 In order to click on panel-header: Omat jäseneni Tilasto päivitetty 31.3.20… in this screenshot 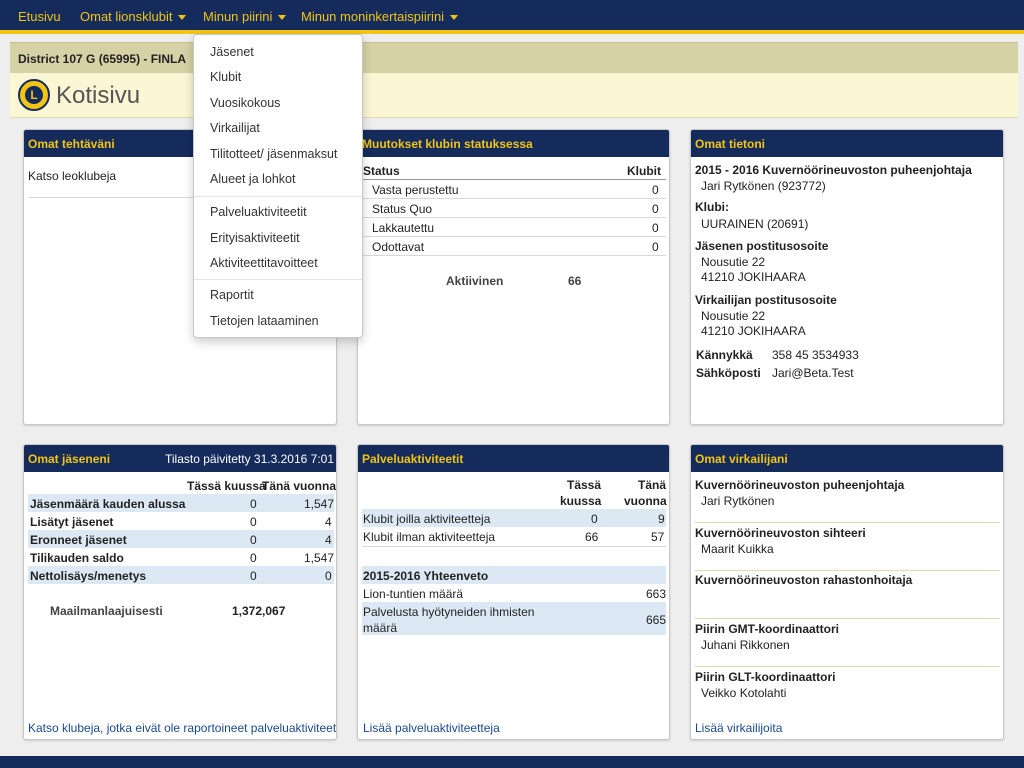, I will do `click(180, 458)`.